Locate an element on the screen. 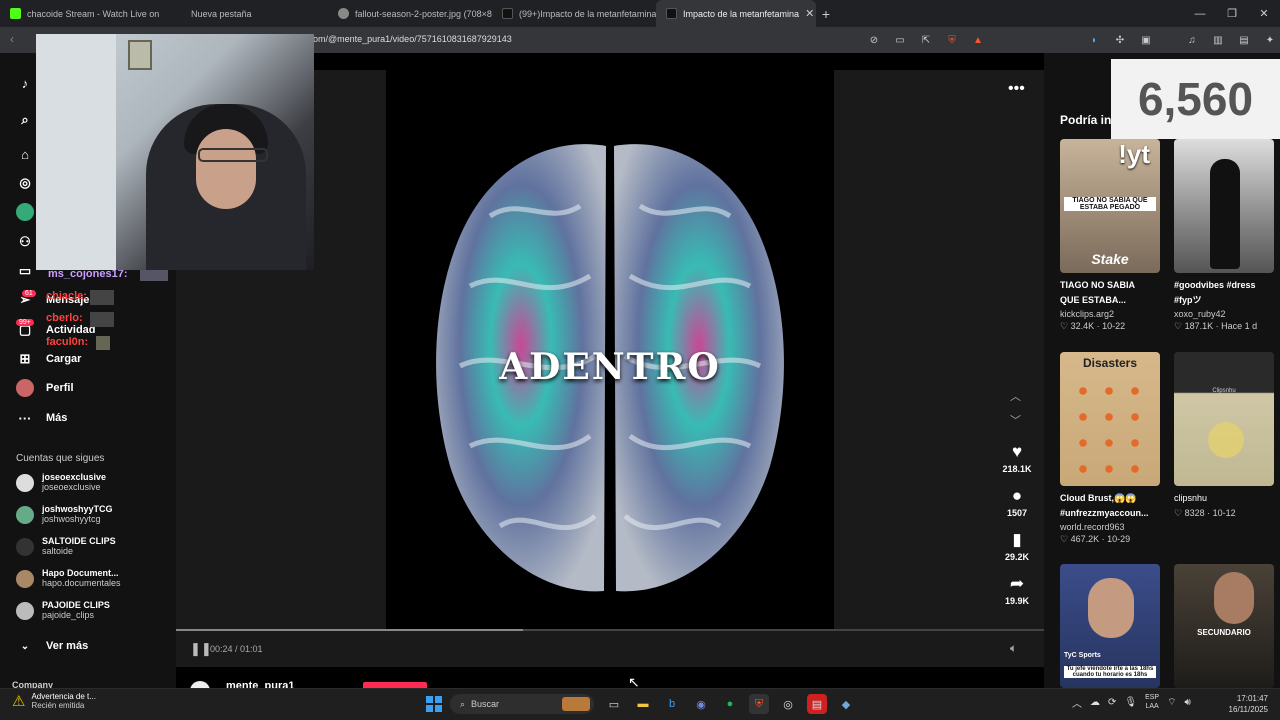 This screenshot has height=720, width=1280. comment-button: ● 1507 is located at coordinates (1017, 502).